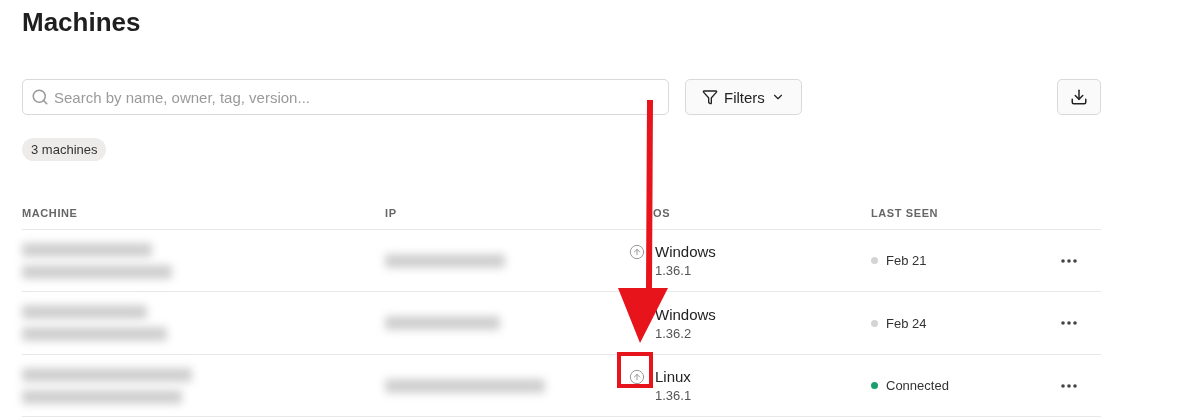  What do you see at coordinates (906, 260) in the screenshot?
I see `last-seen: Feb 21` at bounding box center [906, 260].